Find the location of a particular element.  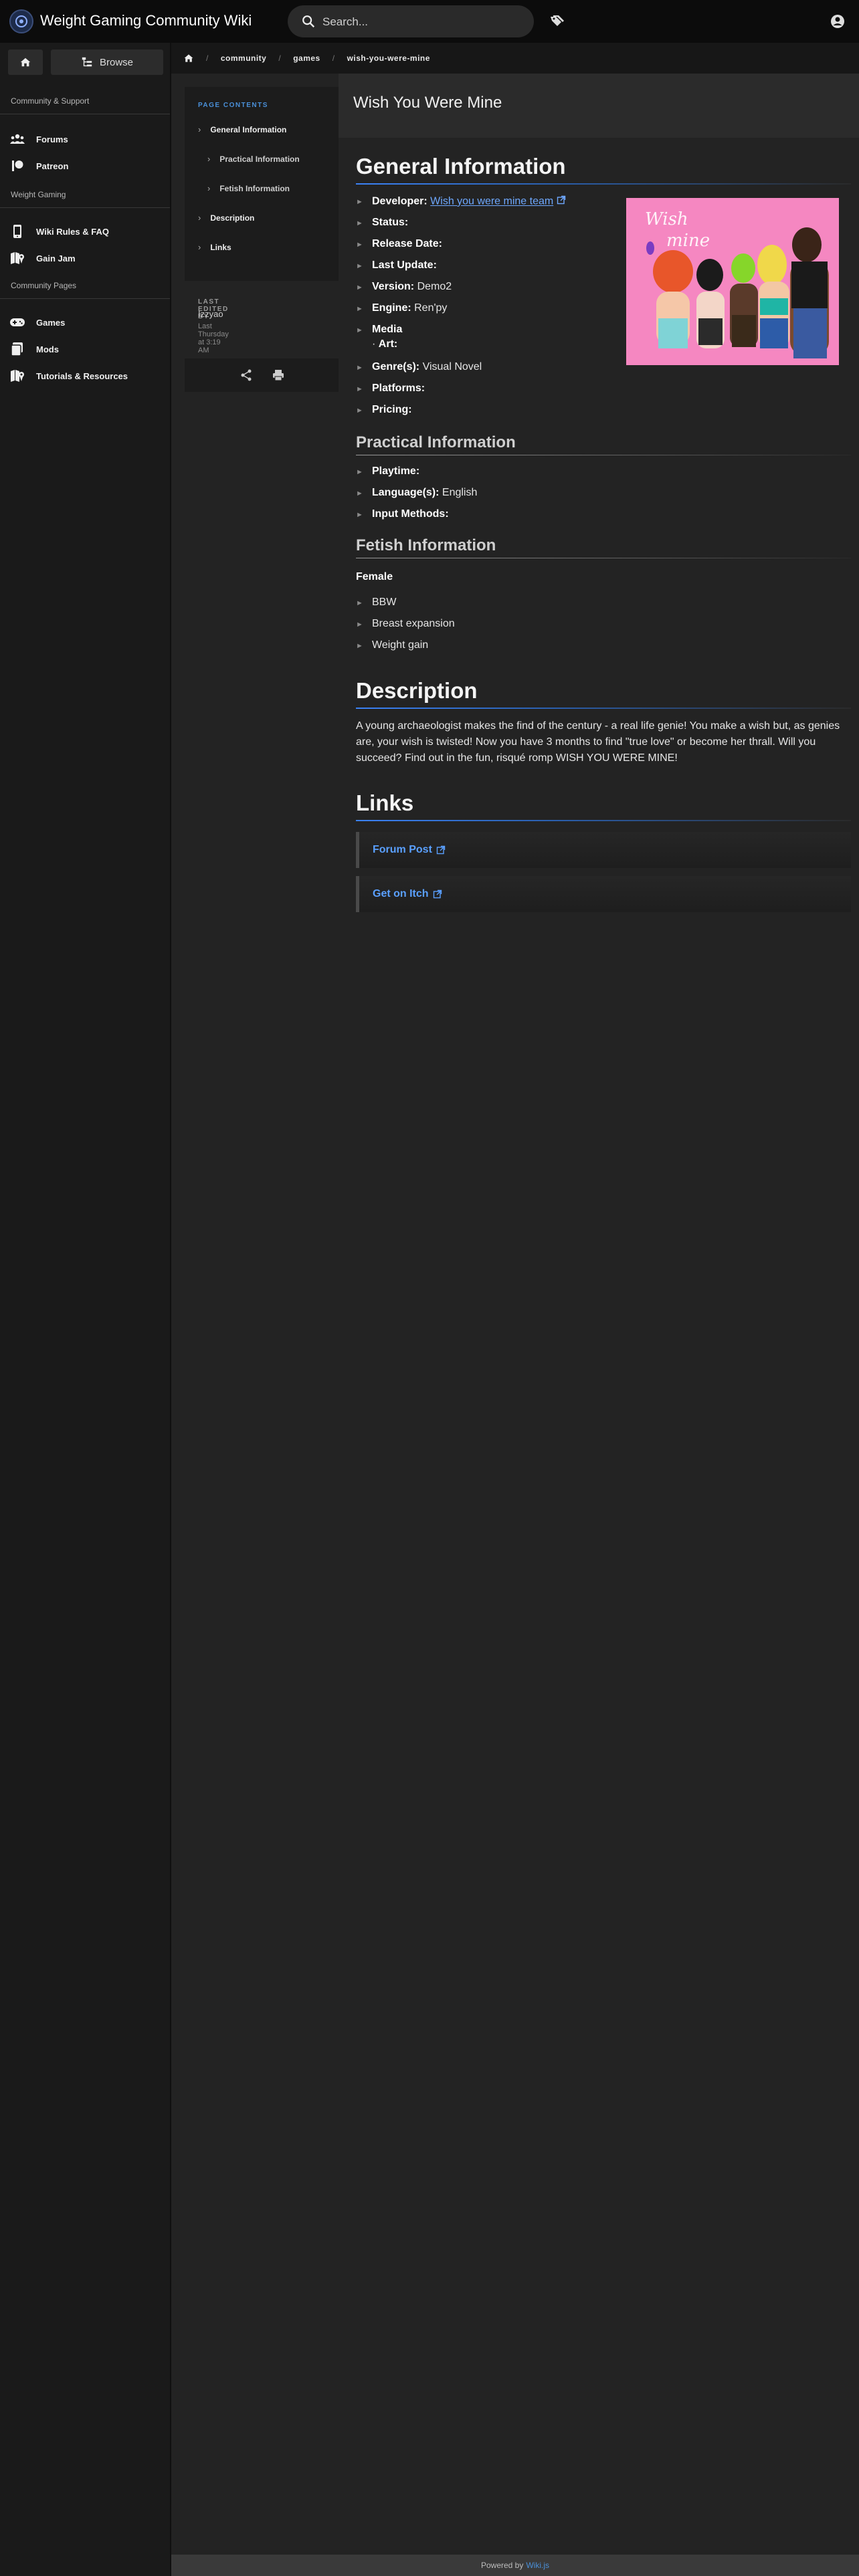

language-value: English is located at coordinates (460, 492).